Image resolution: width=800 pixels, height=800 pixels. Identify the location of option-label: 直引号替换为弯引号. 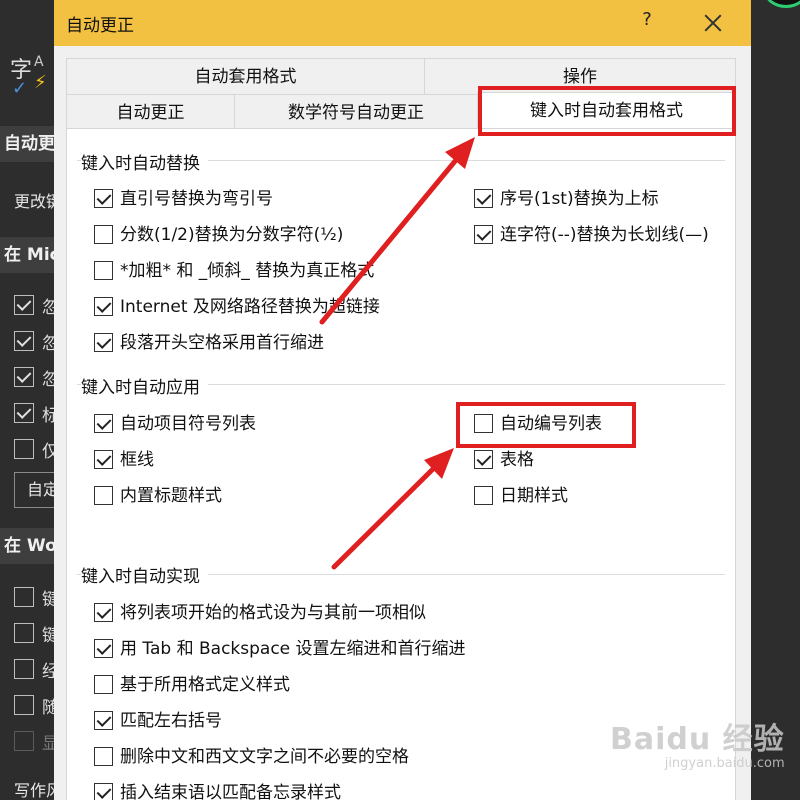
(196, 199).